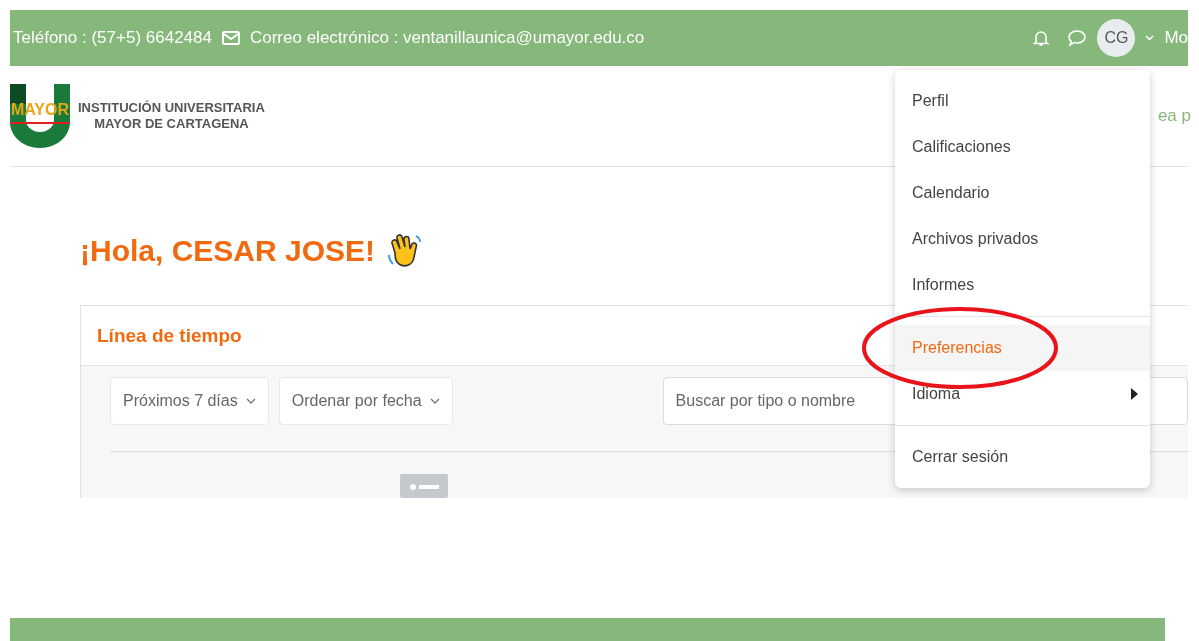 This screenshot has width=1199, height=641. I want to click on card-title: Línea de tiempo, so click(169, 335).